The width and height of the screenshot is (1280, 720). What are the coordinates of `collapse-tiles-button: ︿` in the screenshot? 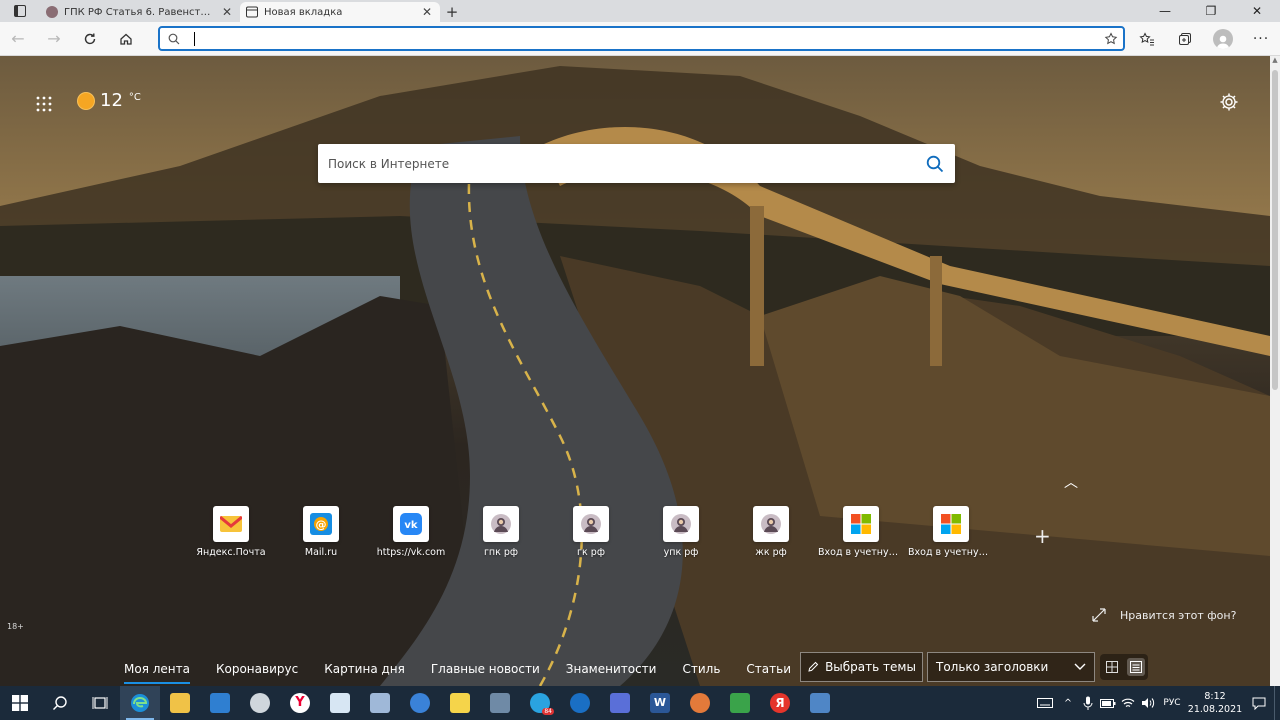 It's located at (1071, 482).